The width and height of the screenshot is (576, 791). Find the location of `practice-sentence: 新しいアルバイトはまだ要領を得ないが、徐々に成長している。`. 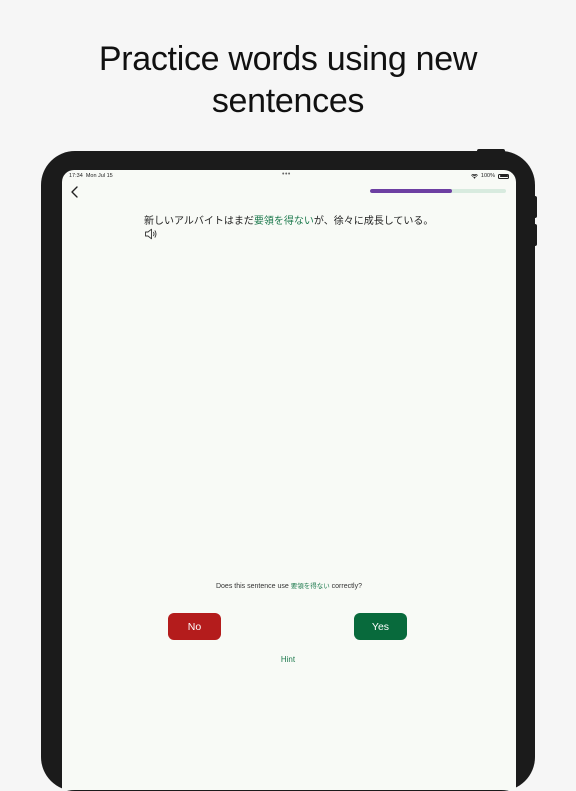

practice-sentence: 新しいアルバイトはまだ要領を得ないが、徐々に成長している。 is located at coordinates (288, 219).